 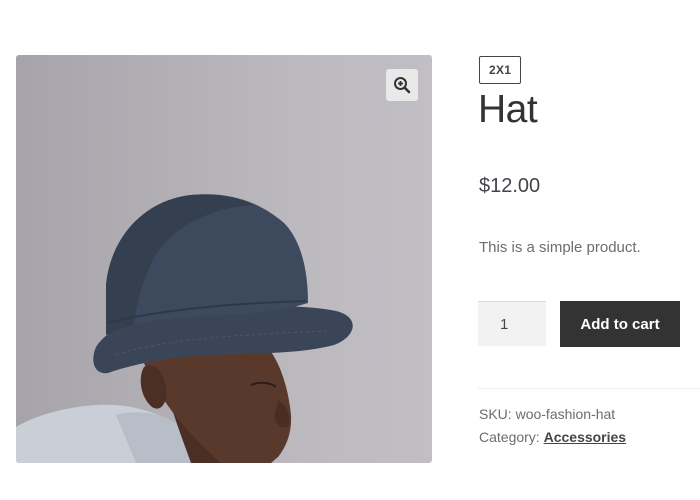 I want to click on product-category: Category: Accessories, so click(x=552, y=437).